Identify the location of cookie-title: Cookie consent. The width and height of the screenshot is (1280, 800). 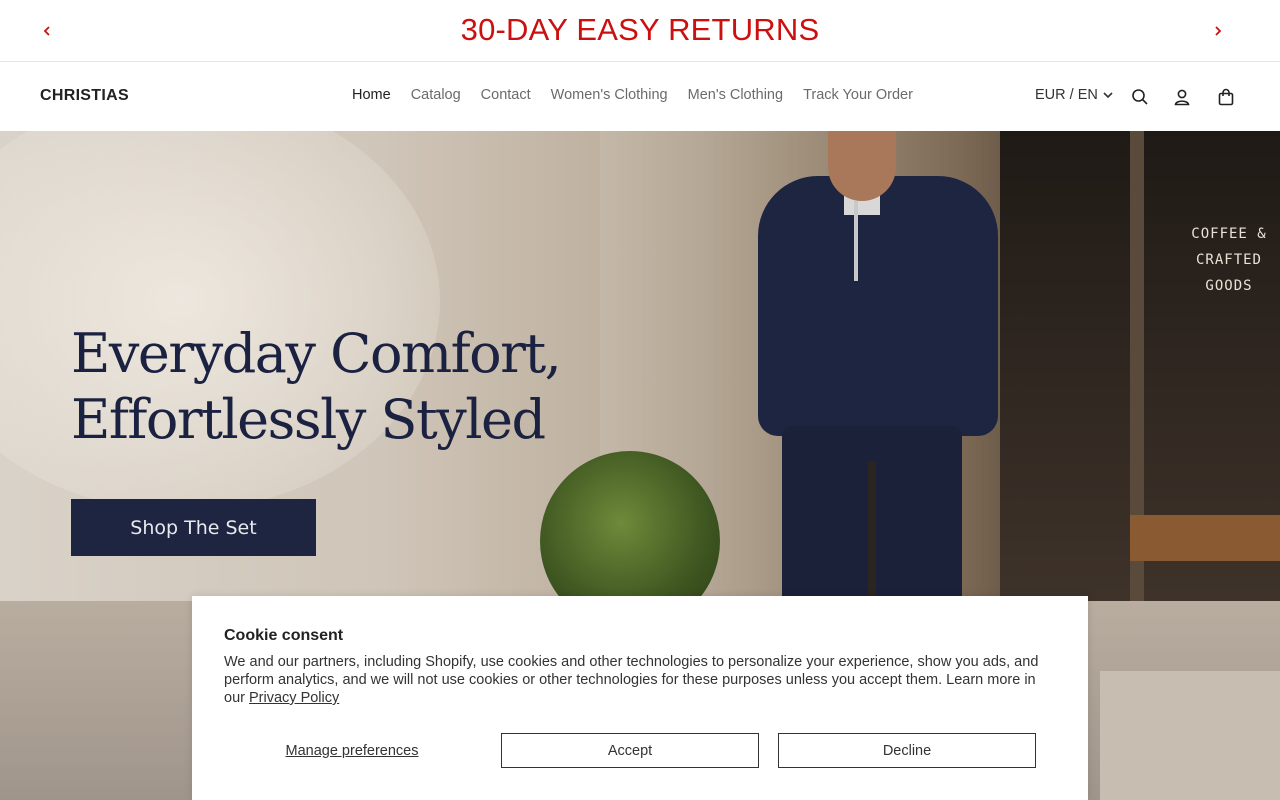
(284, 635).